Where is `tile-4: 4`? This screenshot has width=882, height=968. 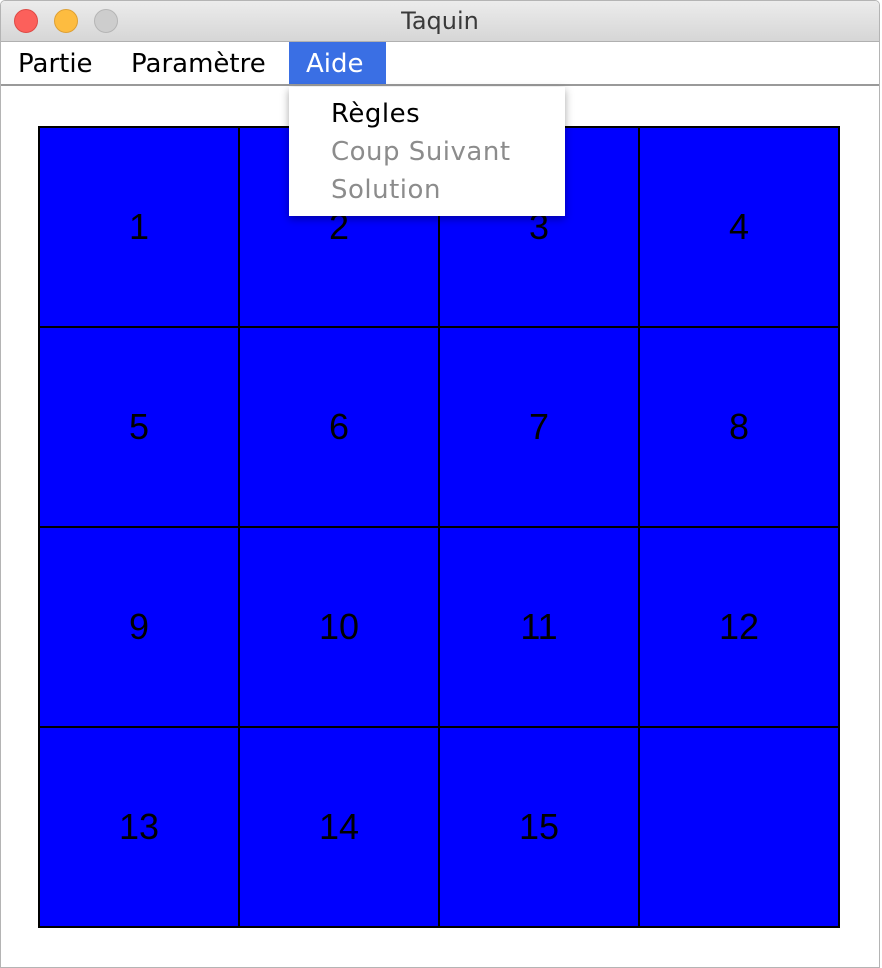
tile-4: 4 is located at coordinates (739, 227).